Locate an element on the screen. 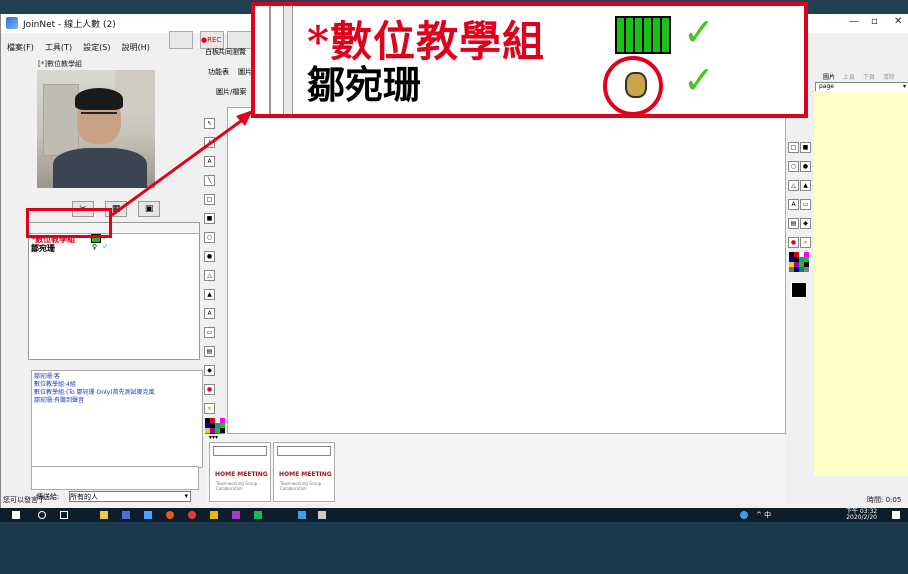  zoom-callout: *數位教學組 鄒宛珊 ✓ ✓ is located at coordinates (529, 60).